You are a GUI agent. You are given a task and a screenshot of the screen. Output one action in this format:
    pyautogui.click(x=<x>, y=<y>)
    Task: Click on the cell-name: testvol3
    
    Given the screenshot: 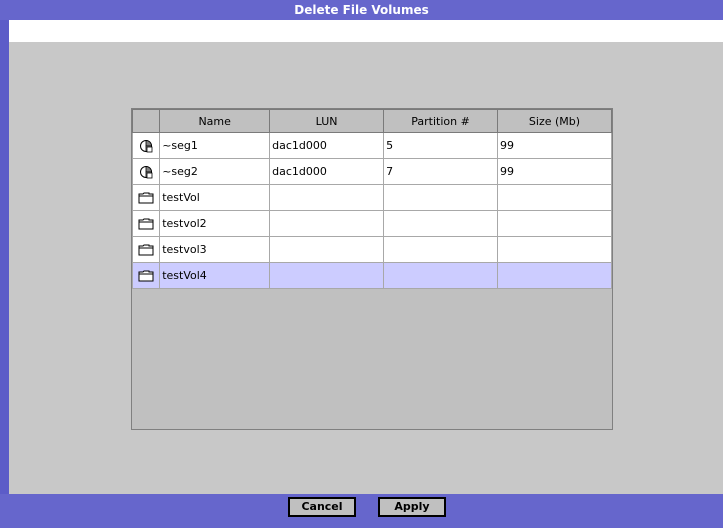 What is the action you would take?
    pyautogui.click(x=215, y=249)
    